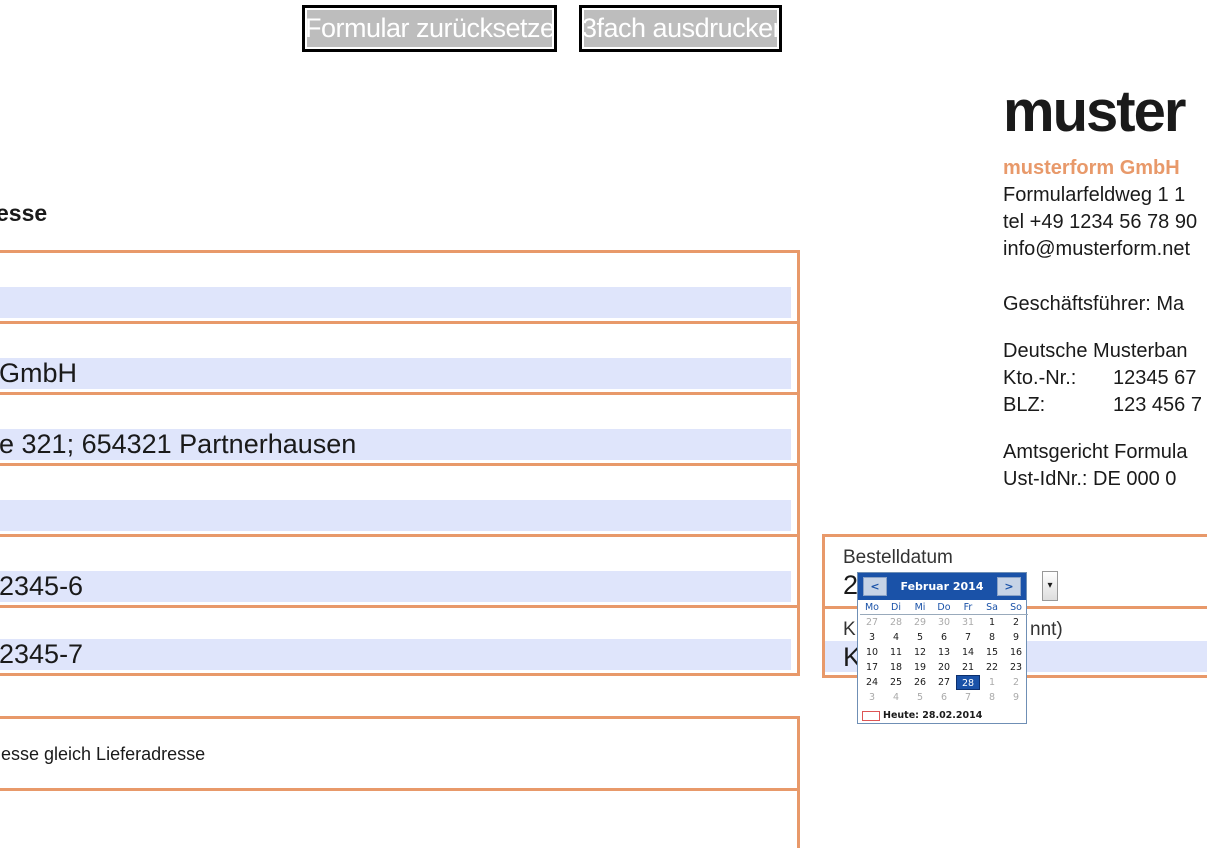  Describe the element at coordinates (1040, 378) in the screenshot. I see `account-label: Kto.-Nr.:` at that location.